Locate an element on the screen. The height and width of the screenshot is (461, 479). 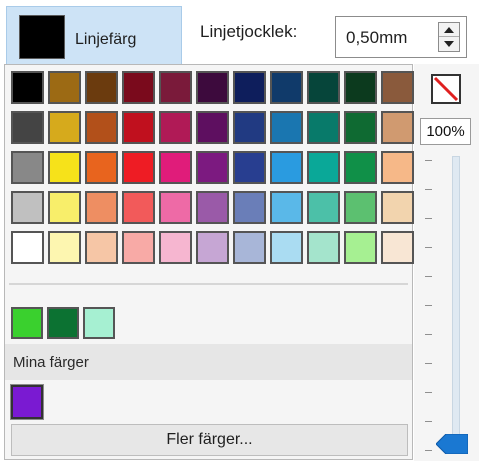
arrow-down-icon is located at coordinates (449, 44).